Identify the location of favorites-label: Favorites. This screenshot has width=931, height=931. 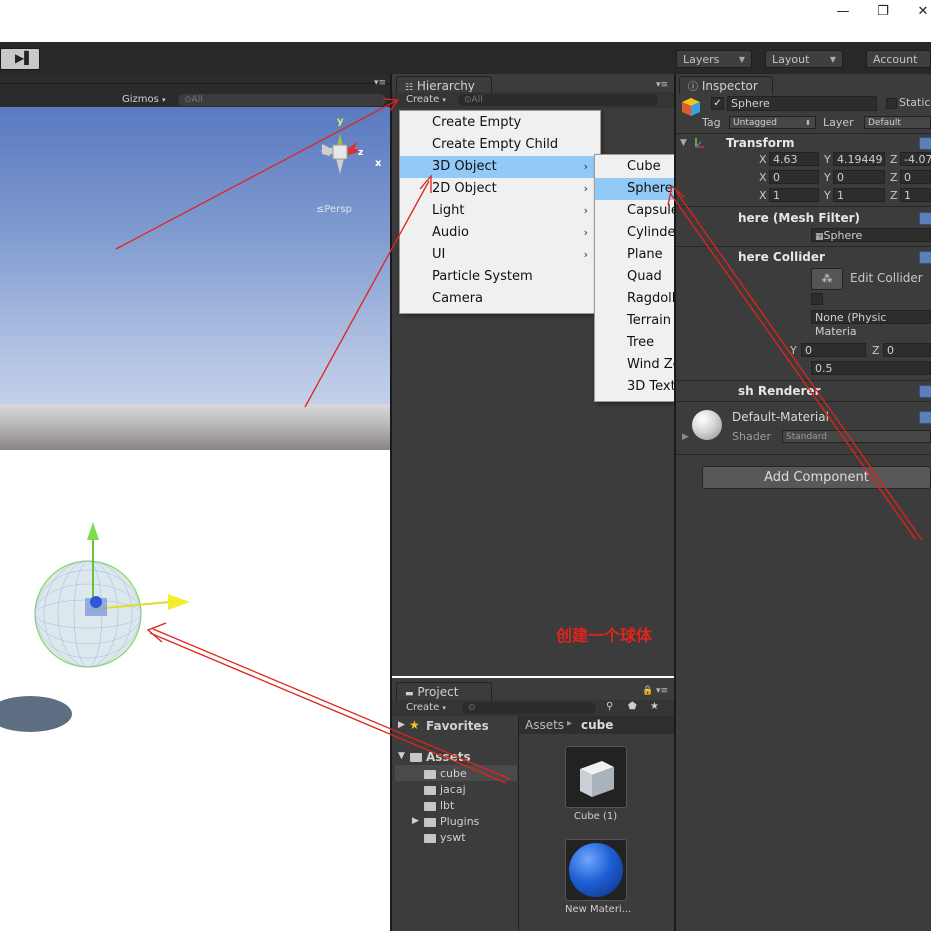
(457, 726).